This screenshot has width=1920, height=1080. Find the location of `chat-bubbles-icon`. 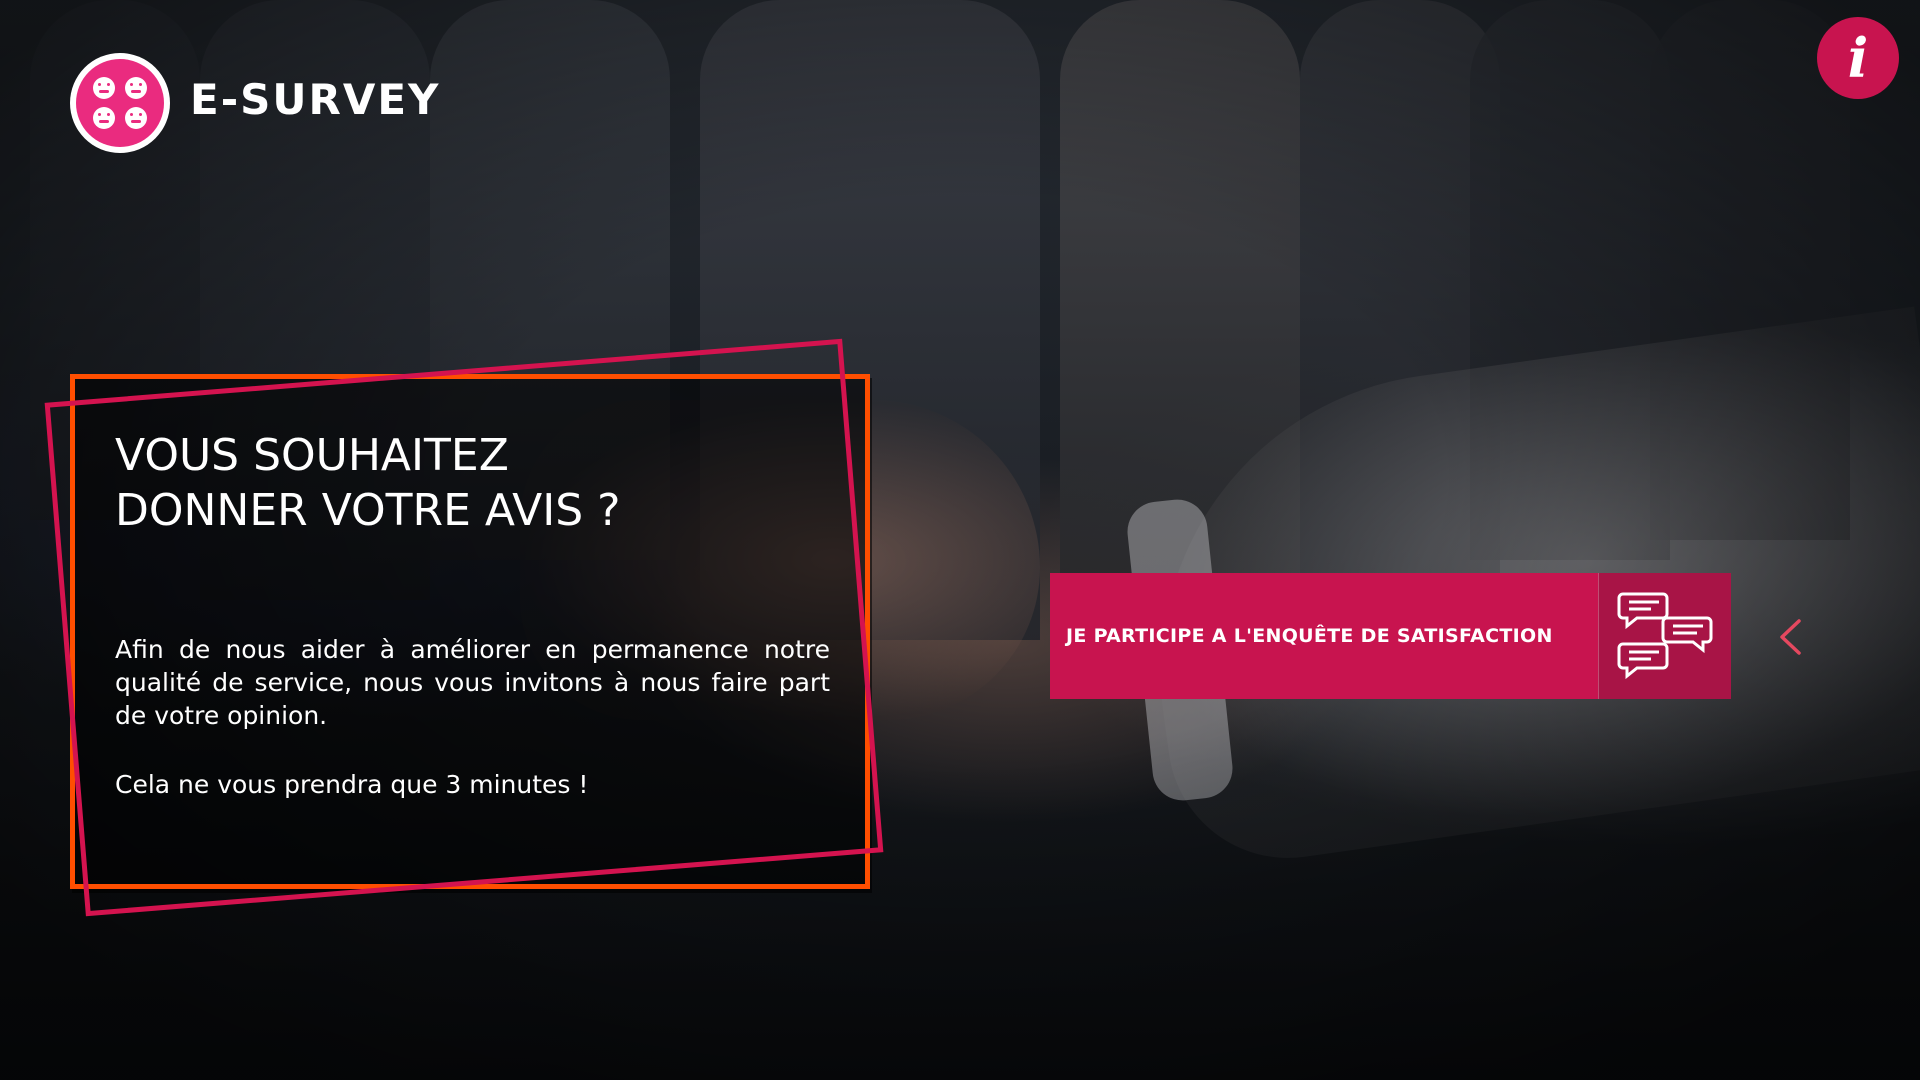

chat-bubbles-icon is located at coordinates (1664, 636).